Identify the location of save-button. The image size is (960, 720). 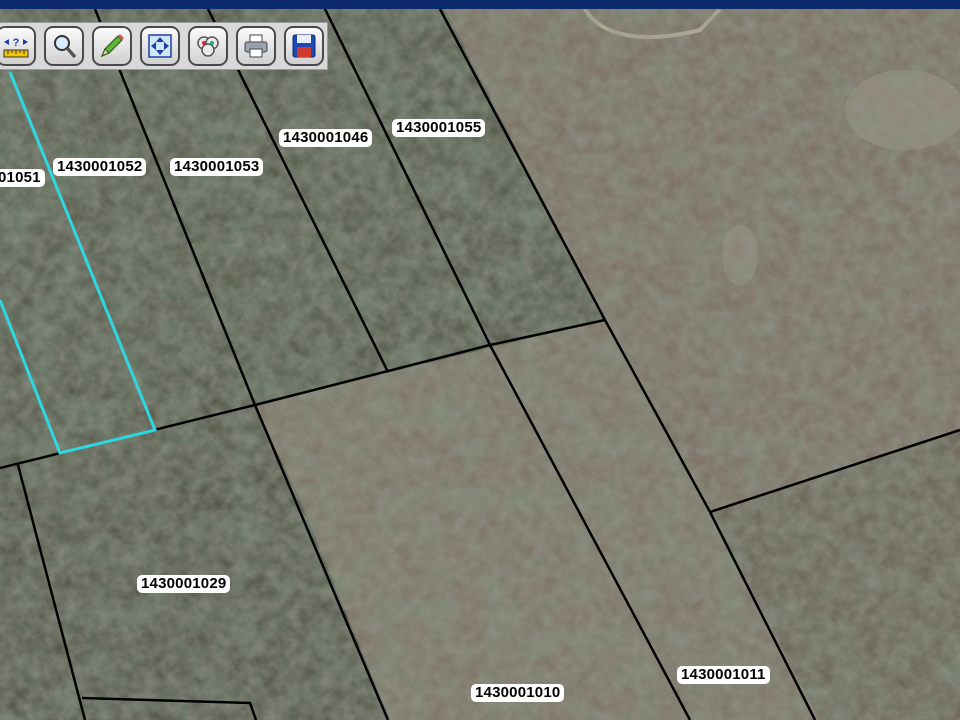
(304, 46).